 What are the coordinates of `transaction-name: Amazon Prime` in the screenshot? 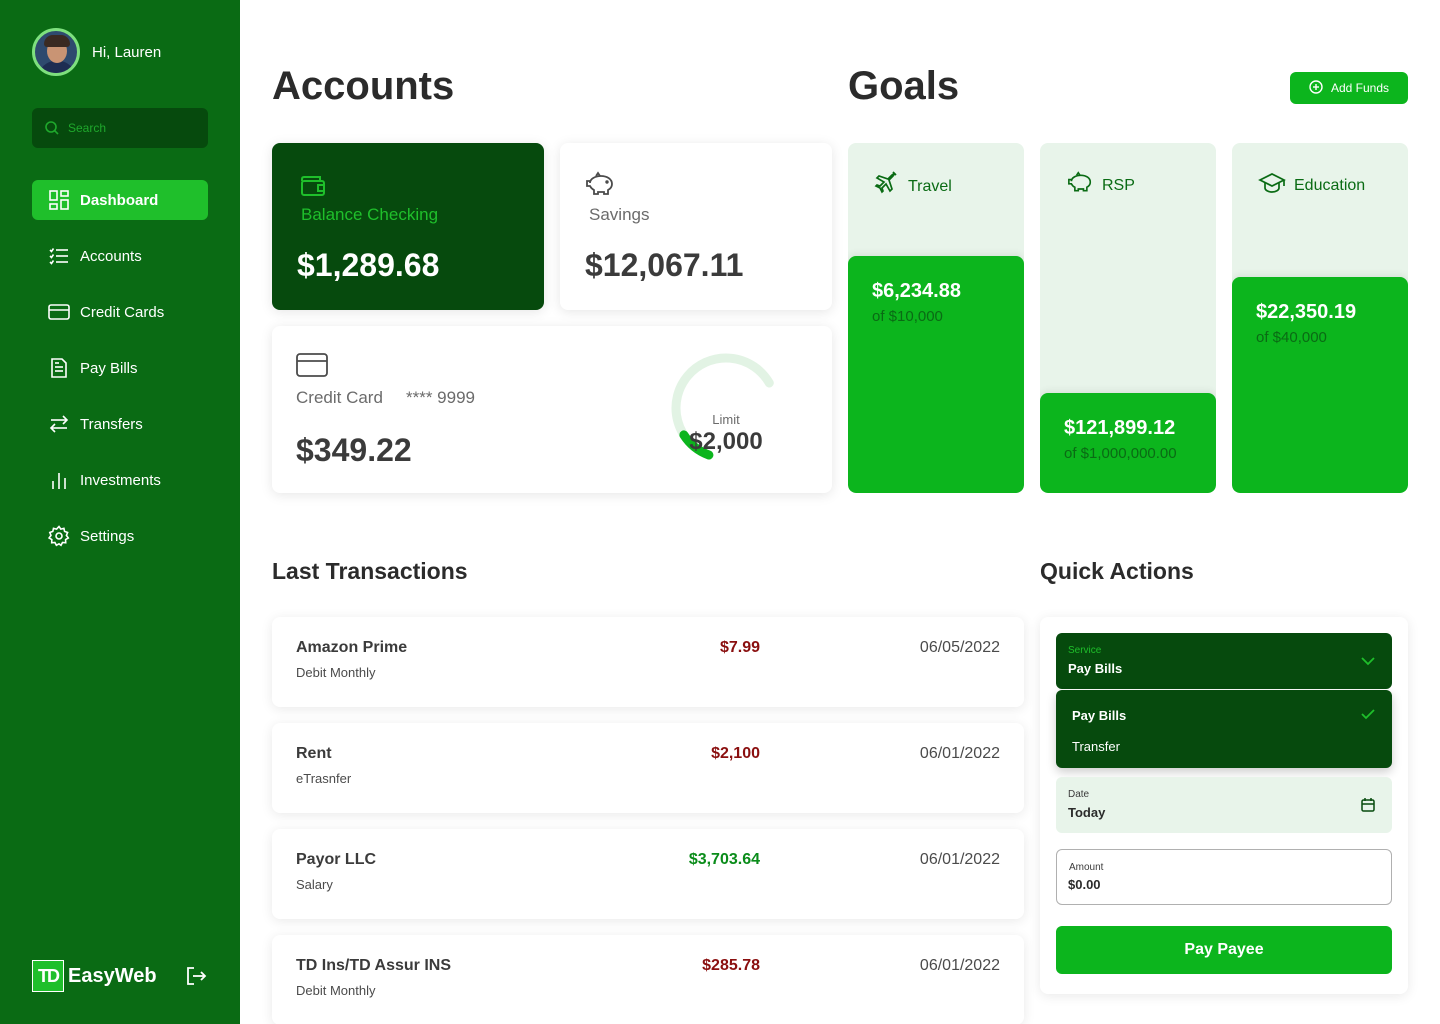 It's located at (352, 647).